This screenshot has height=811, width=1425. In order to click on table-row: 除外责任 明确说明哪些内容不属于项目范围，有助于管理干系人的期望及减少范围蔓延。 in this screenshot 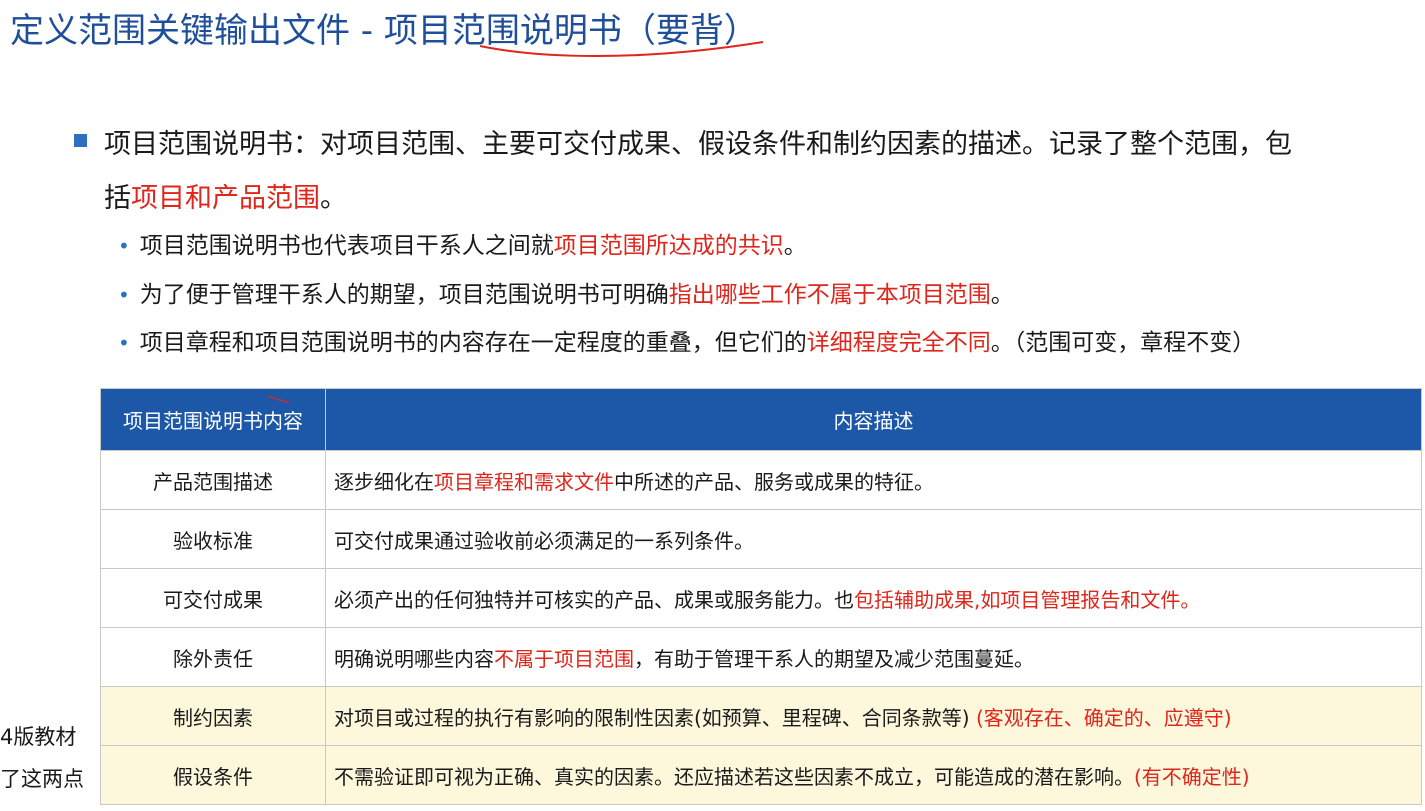, I will do `click(761, 657)`.